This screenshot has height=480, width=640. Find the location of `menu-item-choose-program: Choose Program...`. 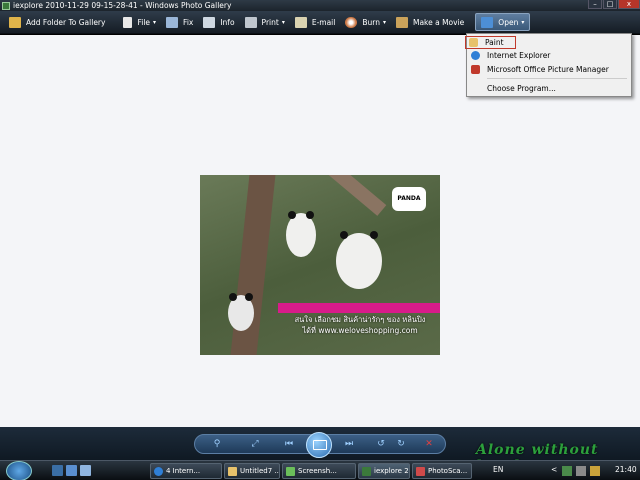

menu-item-choose-program: Choose Program... is located at coordinates (549, 88).